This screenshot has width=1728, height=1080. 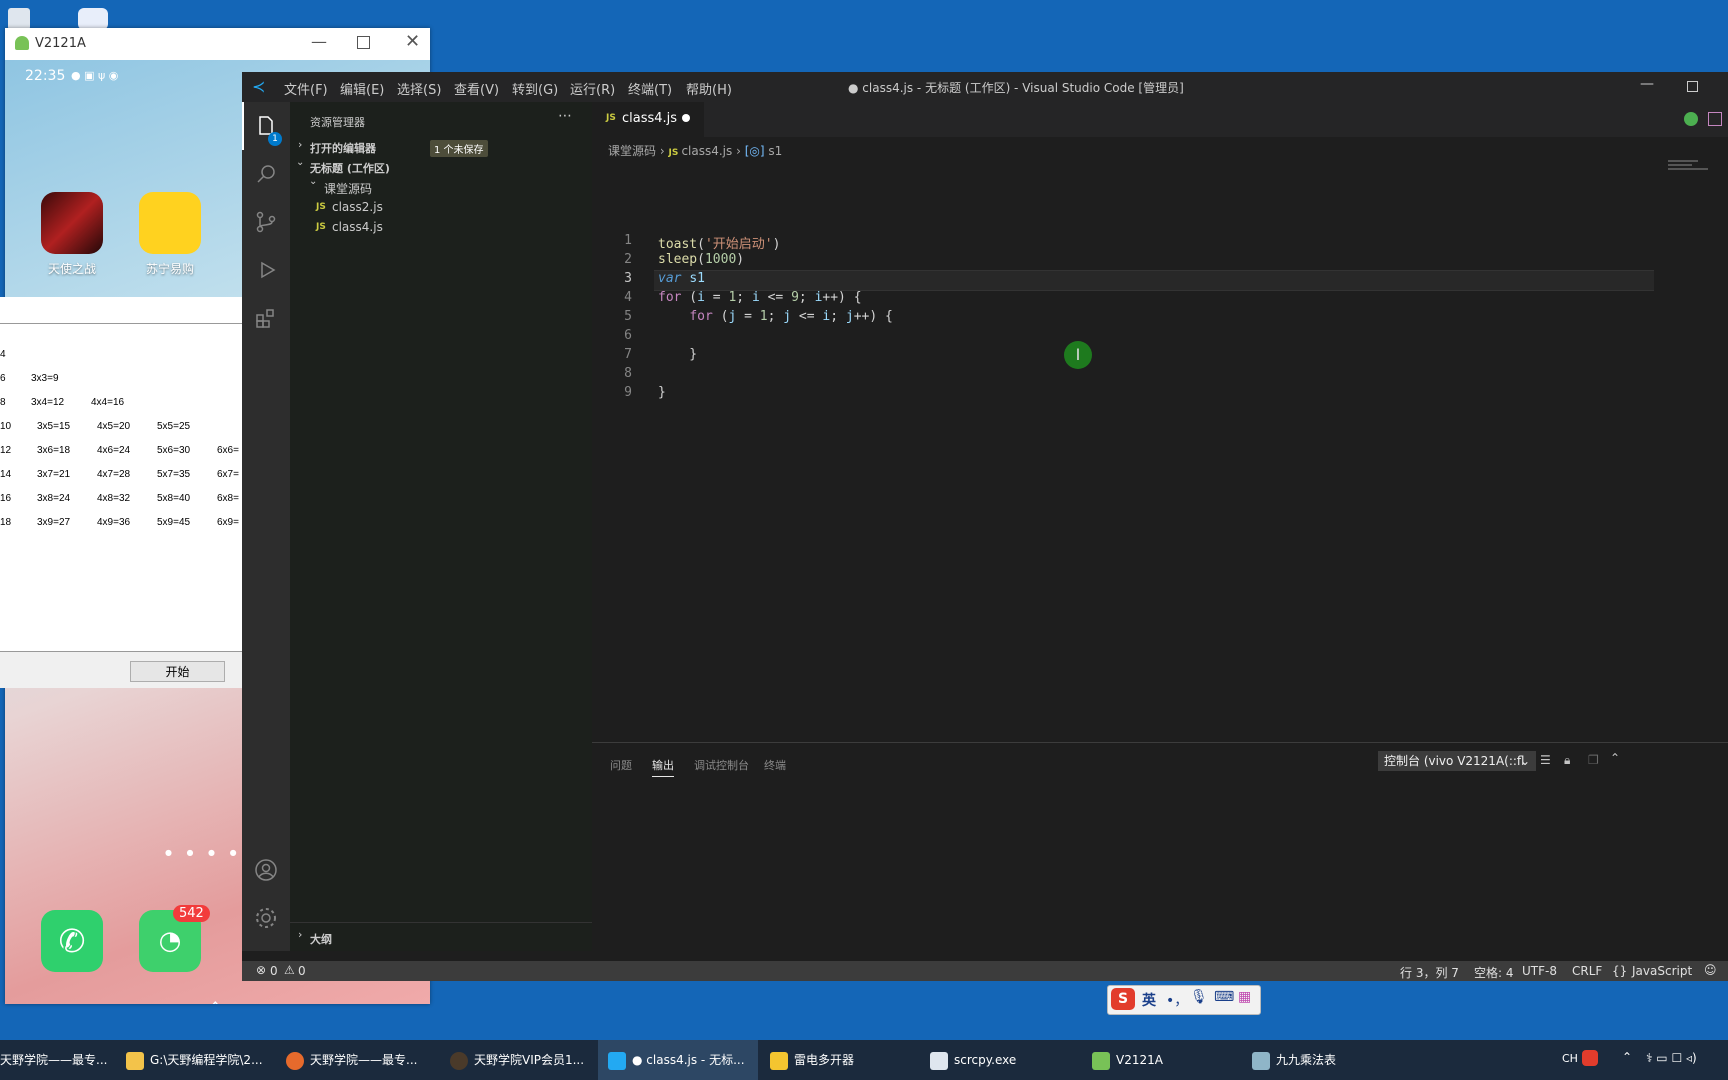 What do you see at coordinates (3, 402) in the screenshot?
I see `table-cell: 8` at bounding box center [3, 402].